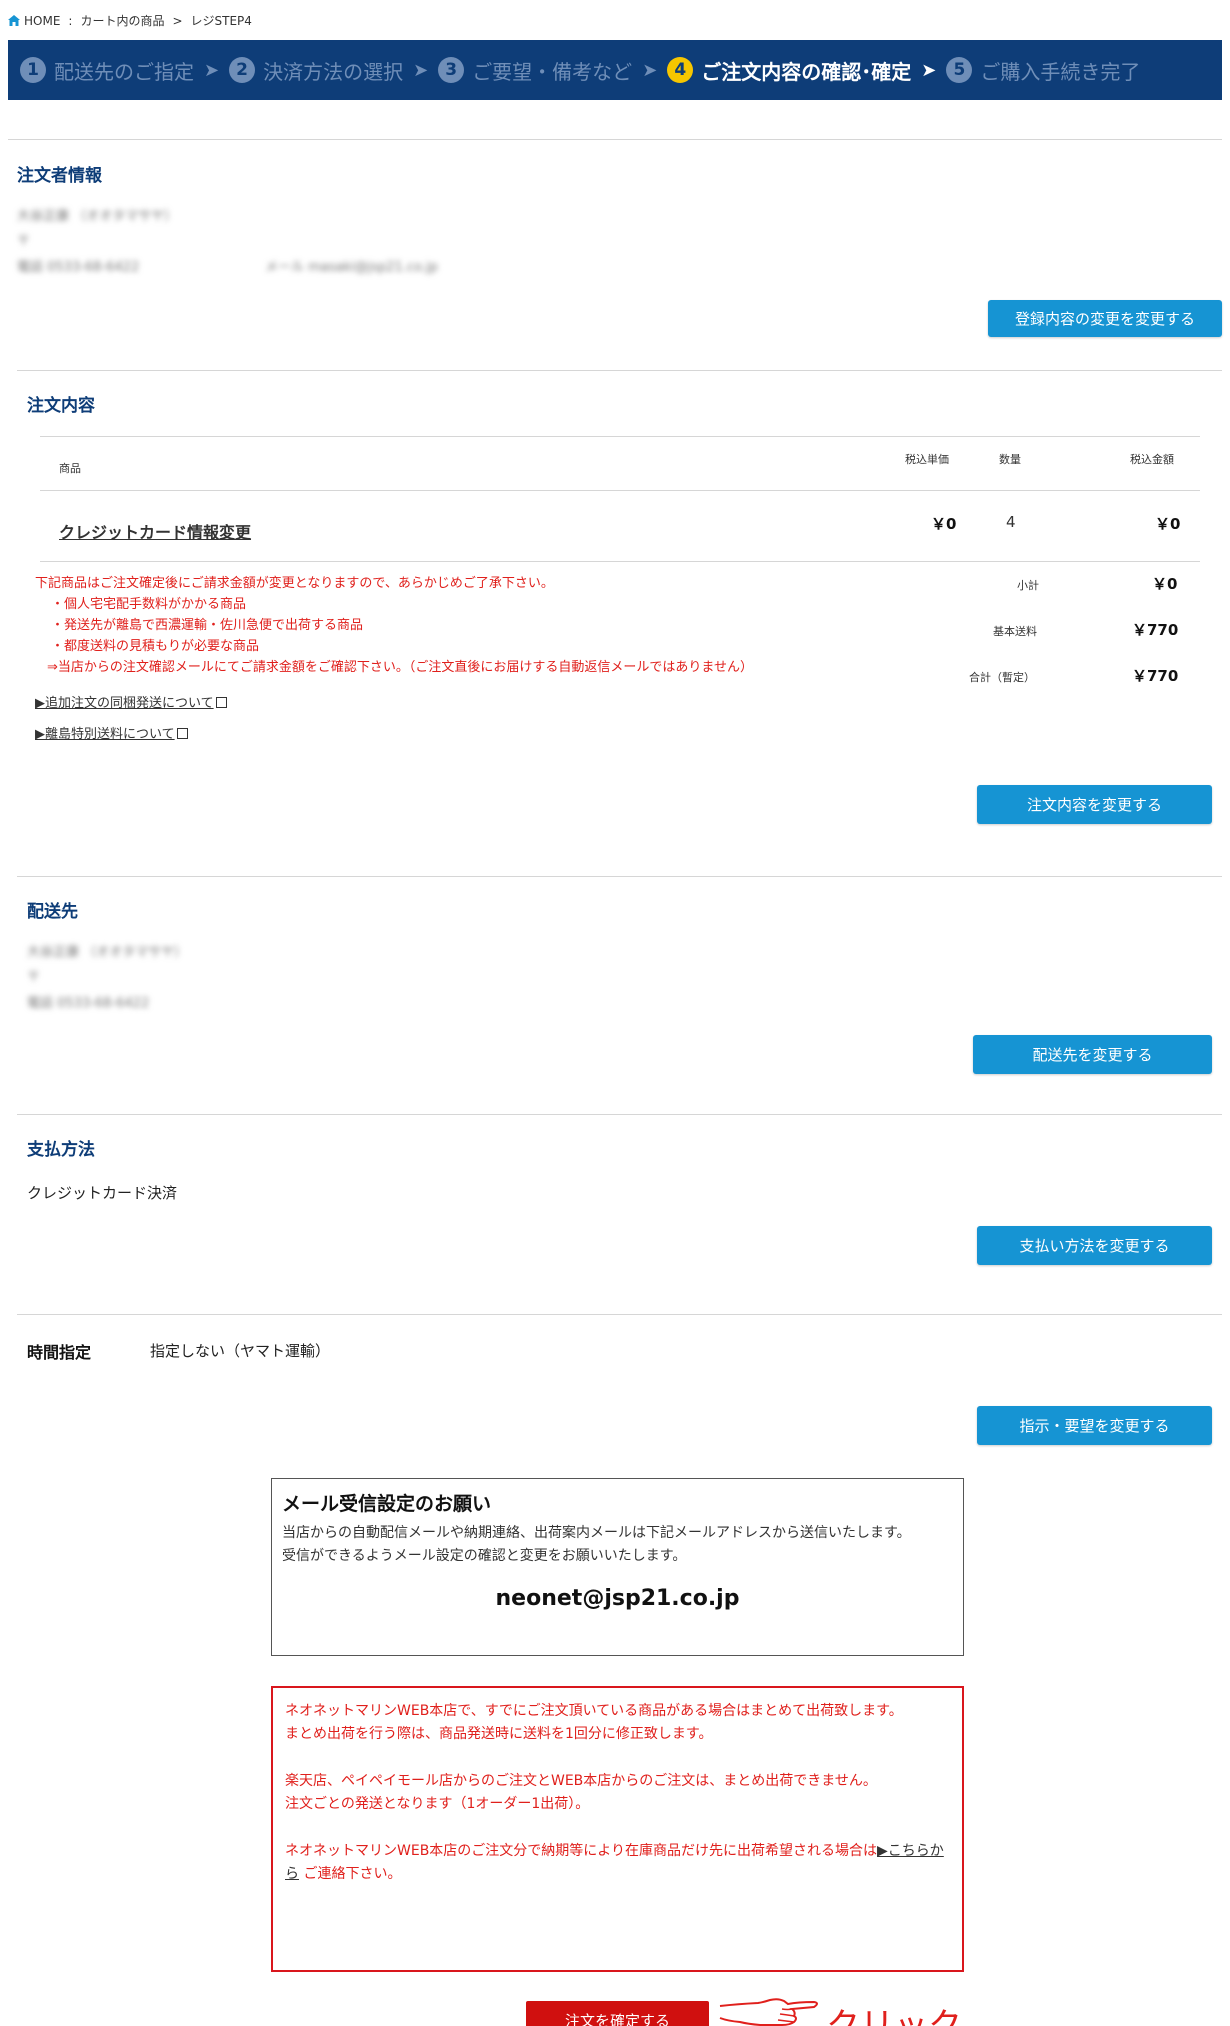 The image size is (1230, 2026). Describe the element at coordinates (680, 70) in the screenshot. I see `step-number: 4` at that location.